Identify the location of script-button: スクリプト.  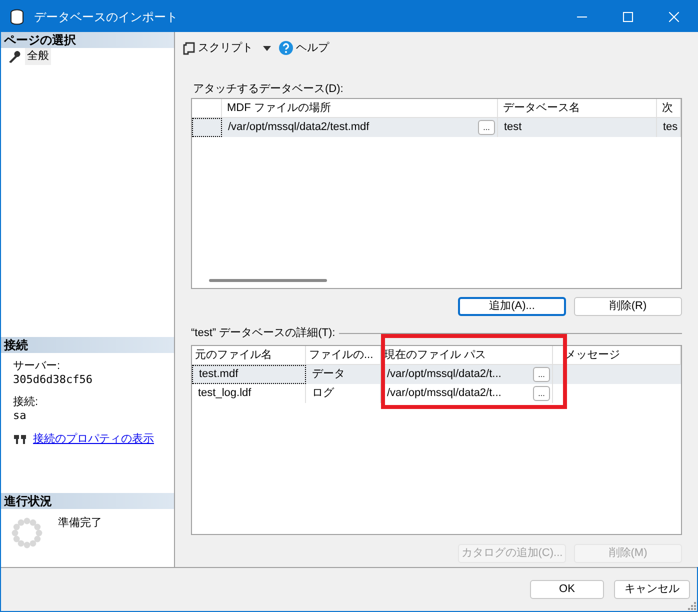
(218, 48).